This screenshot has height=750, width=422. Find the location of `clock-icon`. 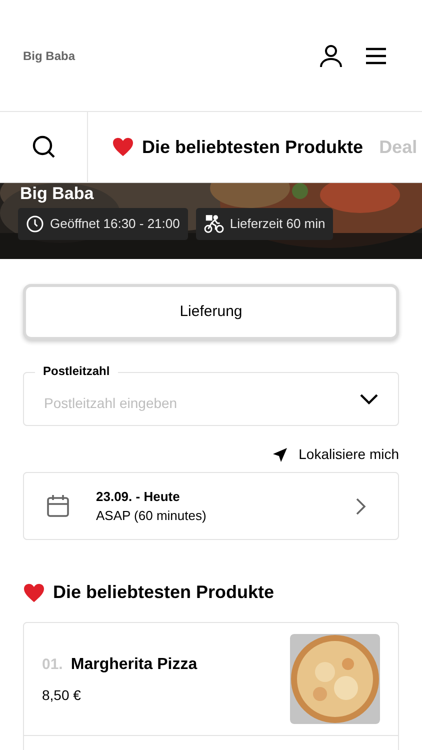

clock-icon is located at coordinates (35, 224).